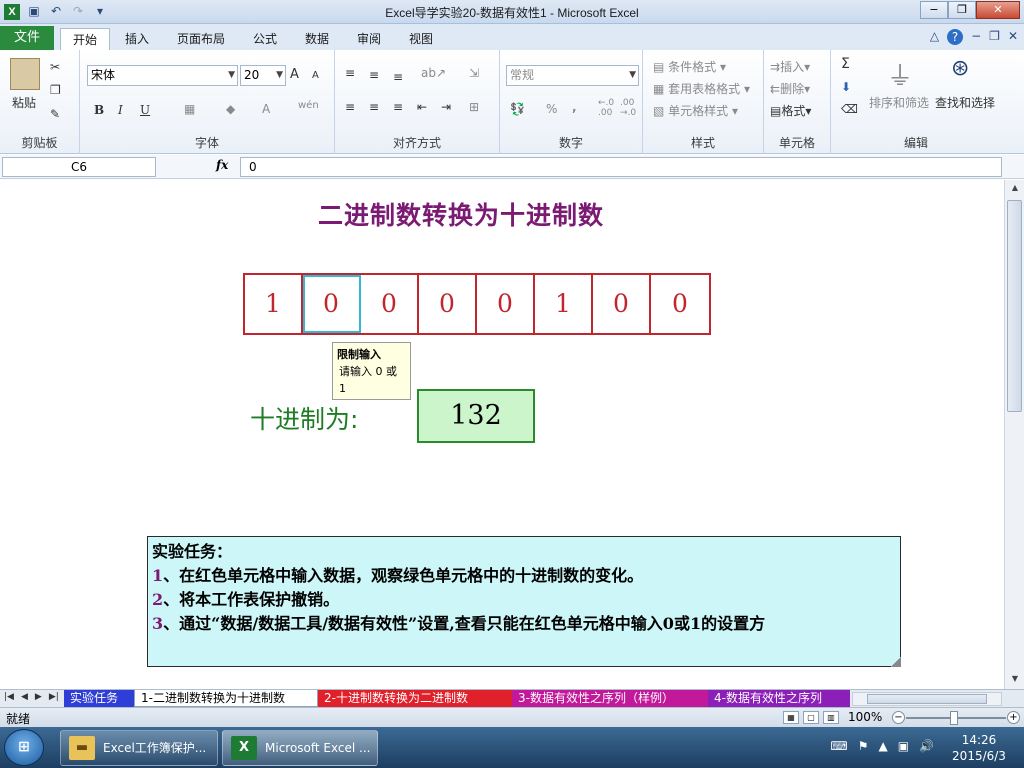 The height and width of the screenshot is (768, 1024). I want to click on align-middle-icon: ≡, so click(374, 75).